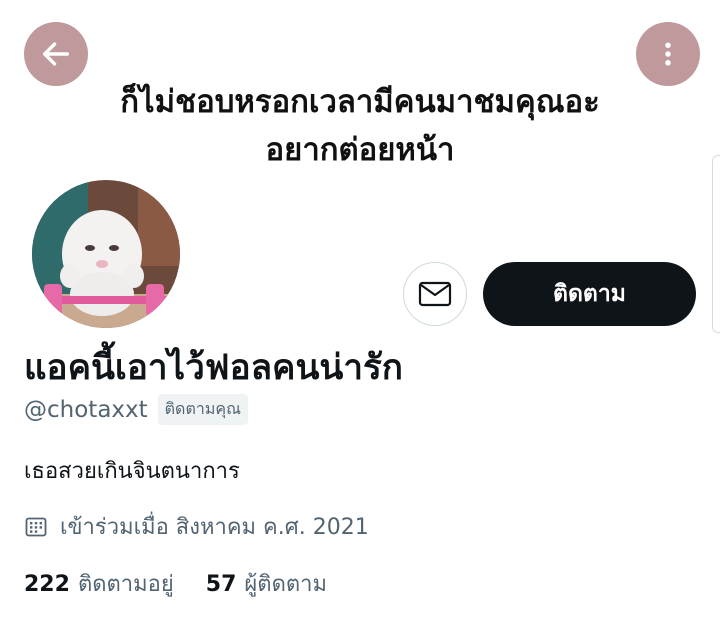  What do you see at coordinates (360, 150) in the screenshot?
I see `banner-line-2: อยากต่อยหน้า` at bounding box center [360, 150].